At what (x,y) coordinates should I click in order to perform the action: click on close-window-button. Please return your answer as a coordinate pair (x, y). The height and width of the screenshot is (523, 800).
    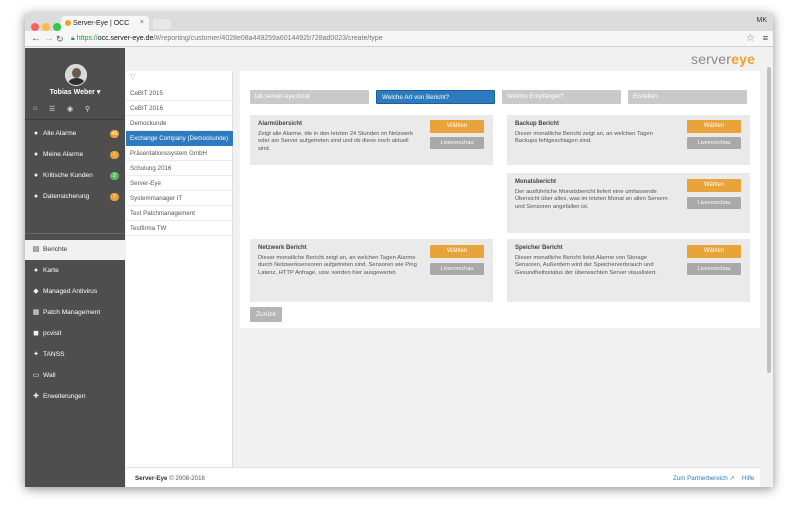
    Looking at the image, I should click on (35, 27).